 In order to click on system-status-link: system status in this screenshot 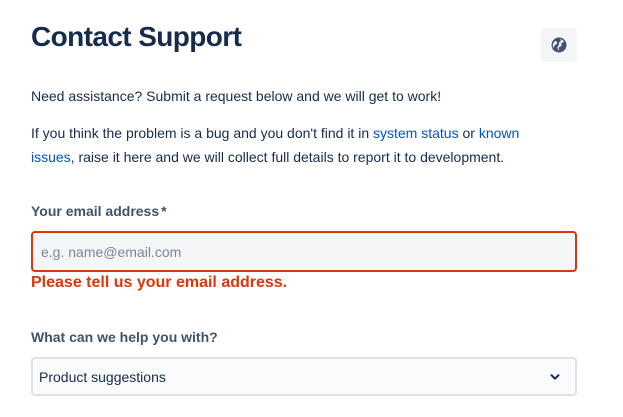, I will do `click(416, 133)`.